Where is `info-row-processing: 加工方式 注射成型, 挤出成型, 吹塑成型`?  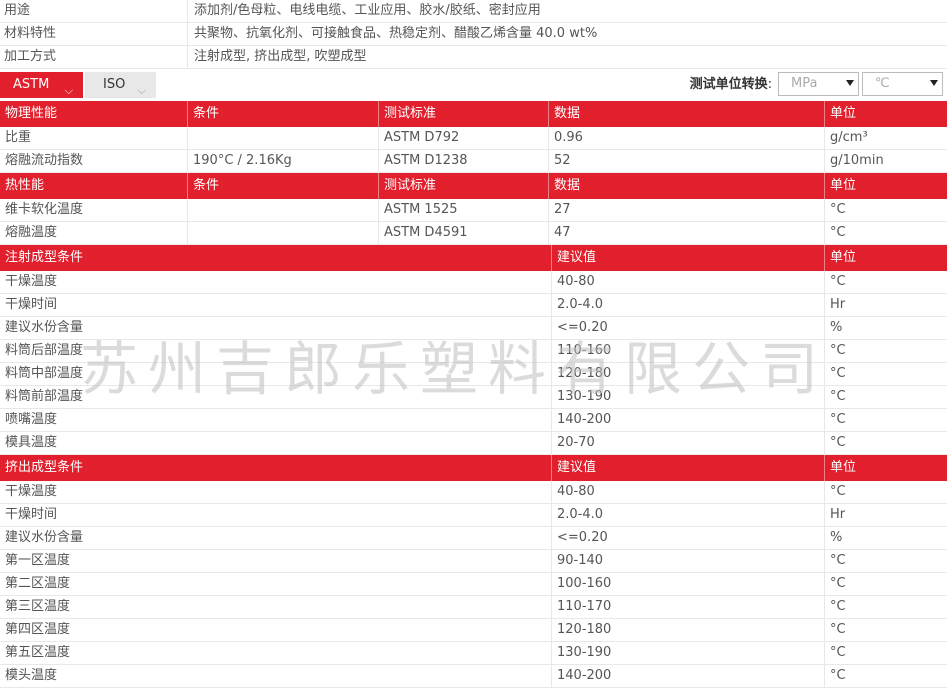 info-row-processing: 加工方式 注射成型, 挤出成型, 吹塑成型 is located at coordinates (473, 57).